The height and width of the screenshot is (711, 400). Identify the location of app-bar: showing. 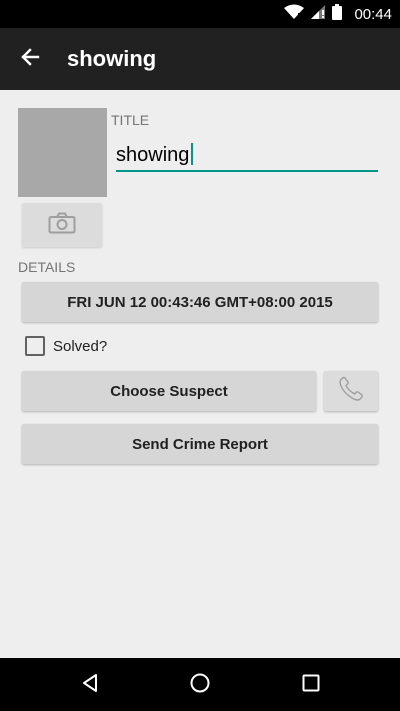
(200, 59).